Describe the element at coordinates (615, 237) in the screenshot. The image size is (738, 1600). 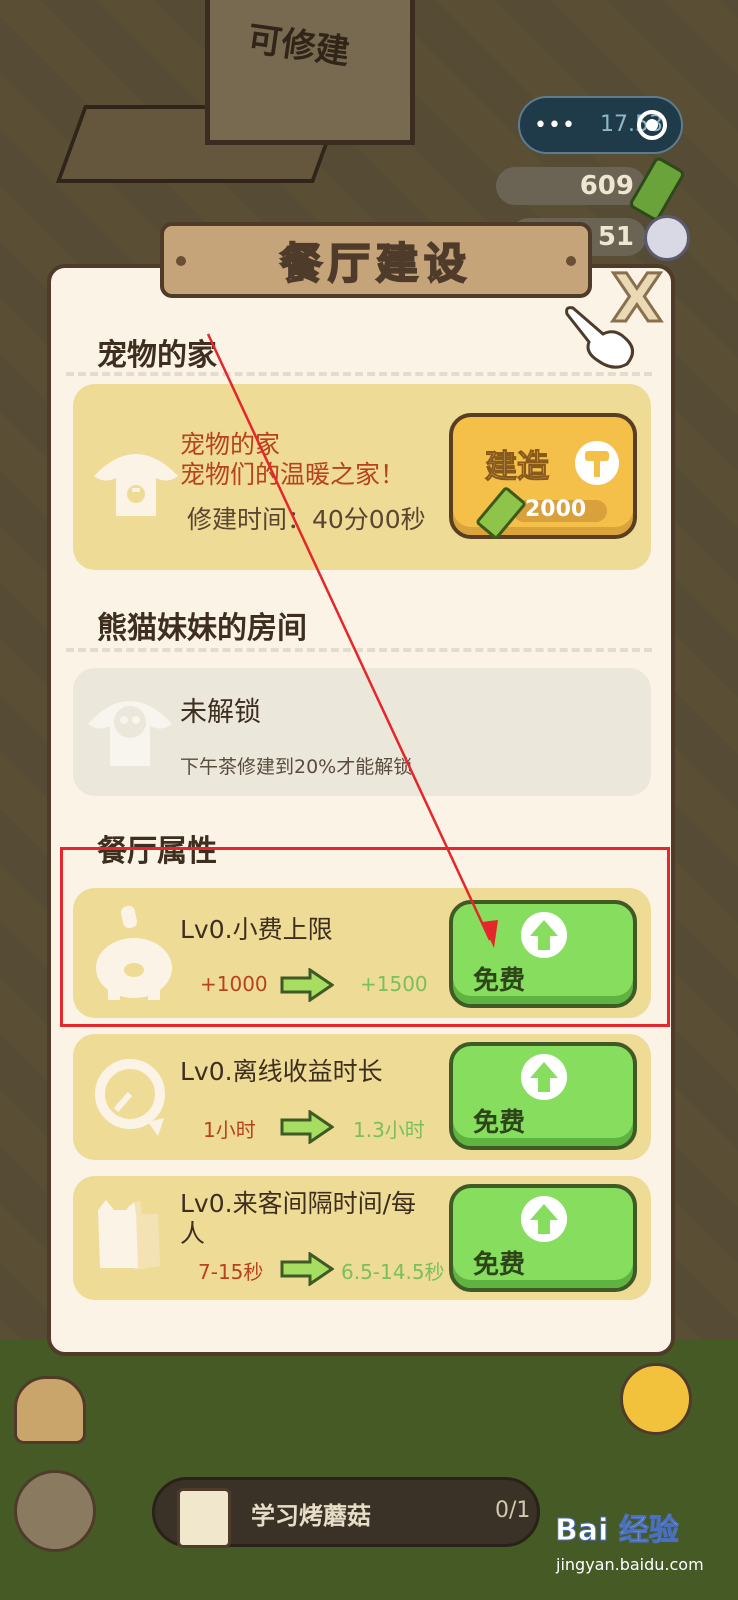
I see `pearl-count: 51` at that location.